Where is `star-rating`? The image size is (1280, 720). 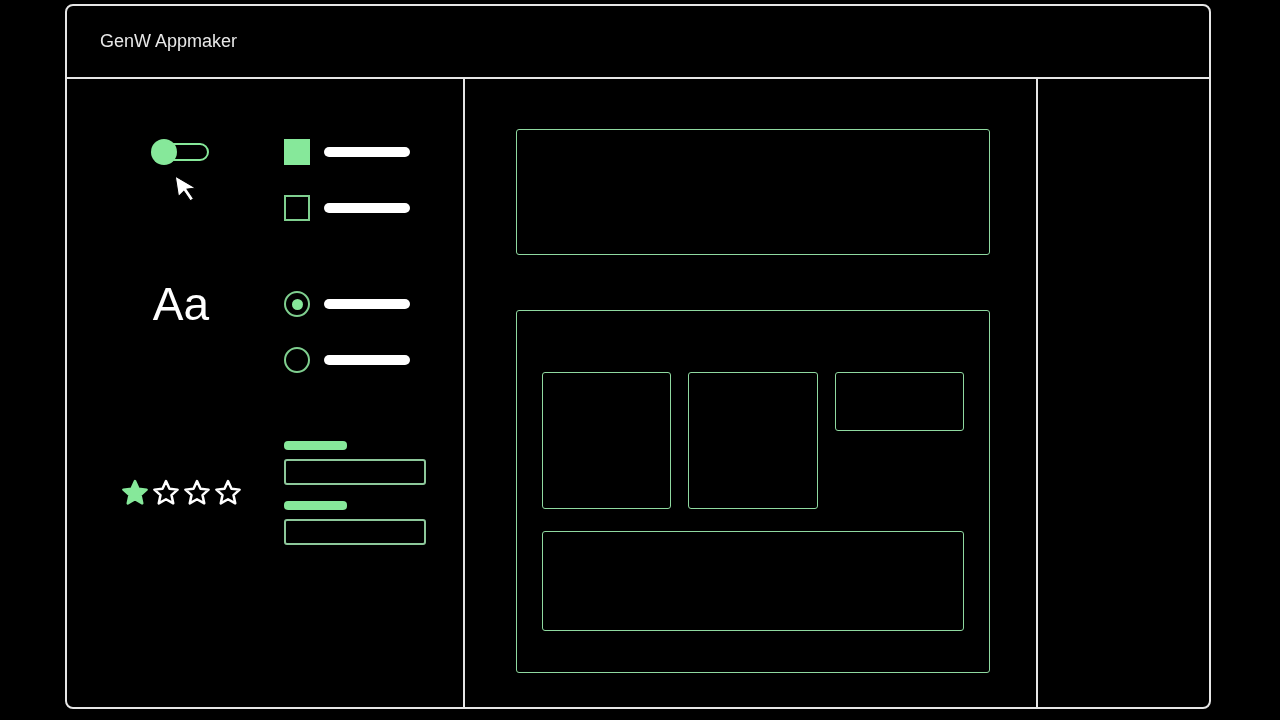 star-rating is located at coordinates (181, 493).